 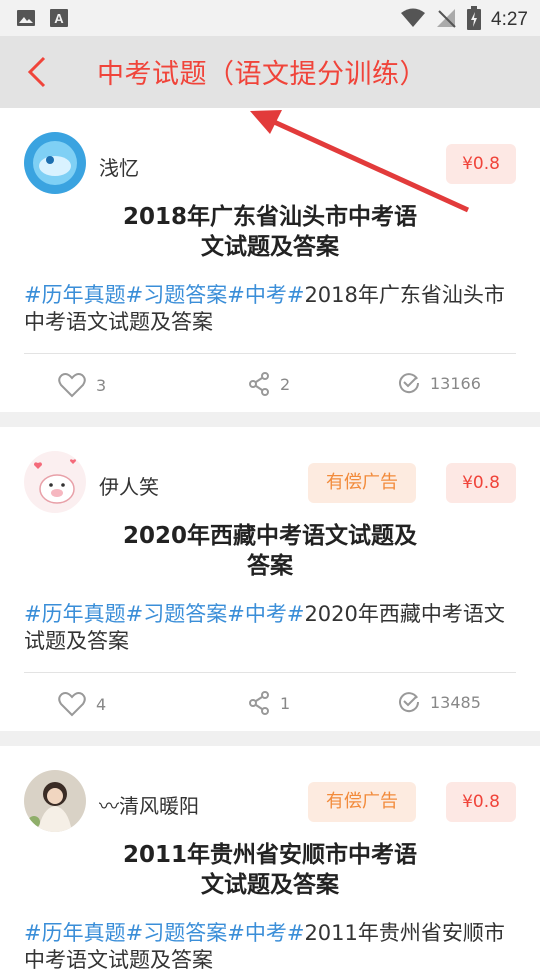 What do you see at coordinates (270, 870) in the screenshot?
I see `post-title: 2011年贵州省安顺市中考语 文试题及答案` at bounding box center [270, 870].